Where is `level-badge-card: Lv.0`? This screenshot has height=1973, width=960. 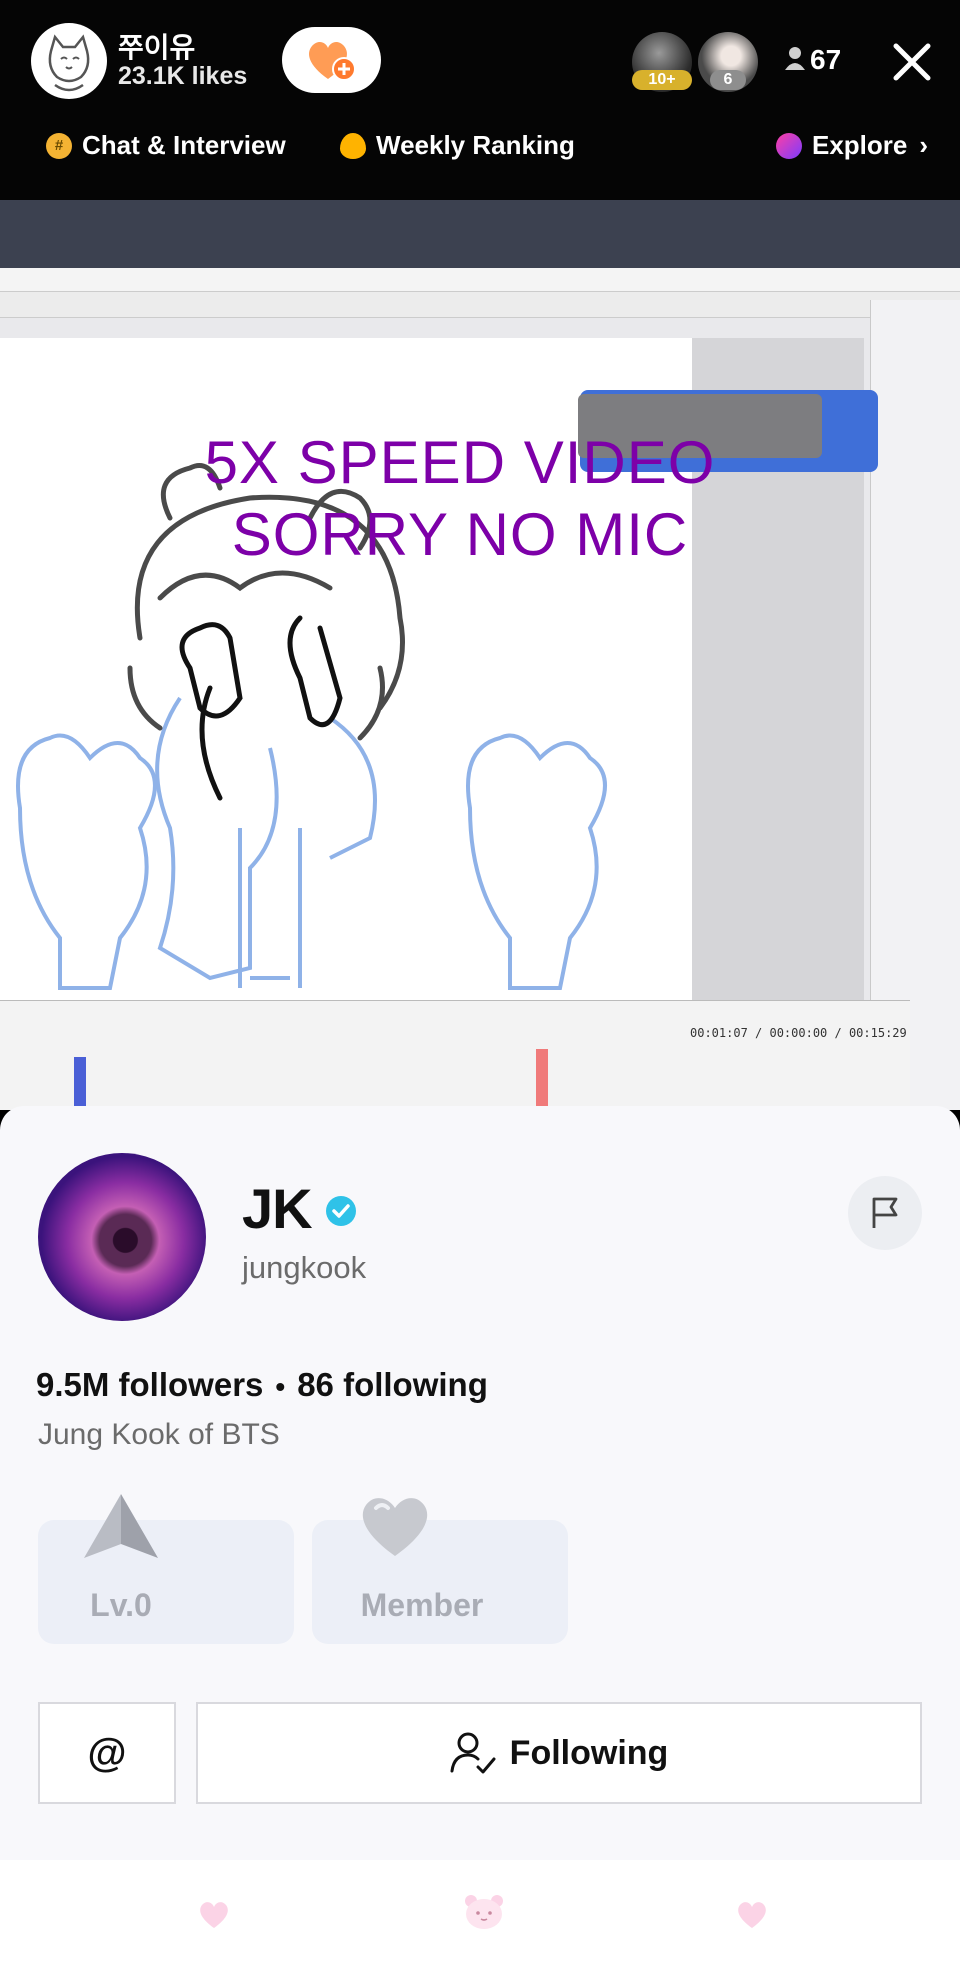
level-badge-card: Lv.0 is located at coordinates (166, 1582).